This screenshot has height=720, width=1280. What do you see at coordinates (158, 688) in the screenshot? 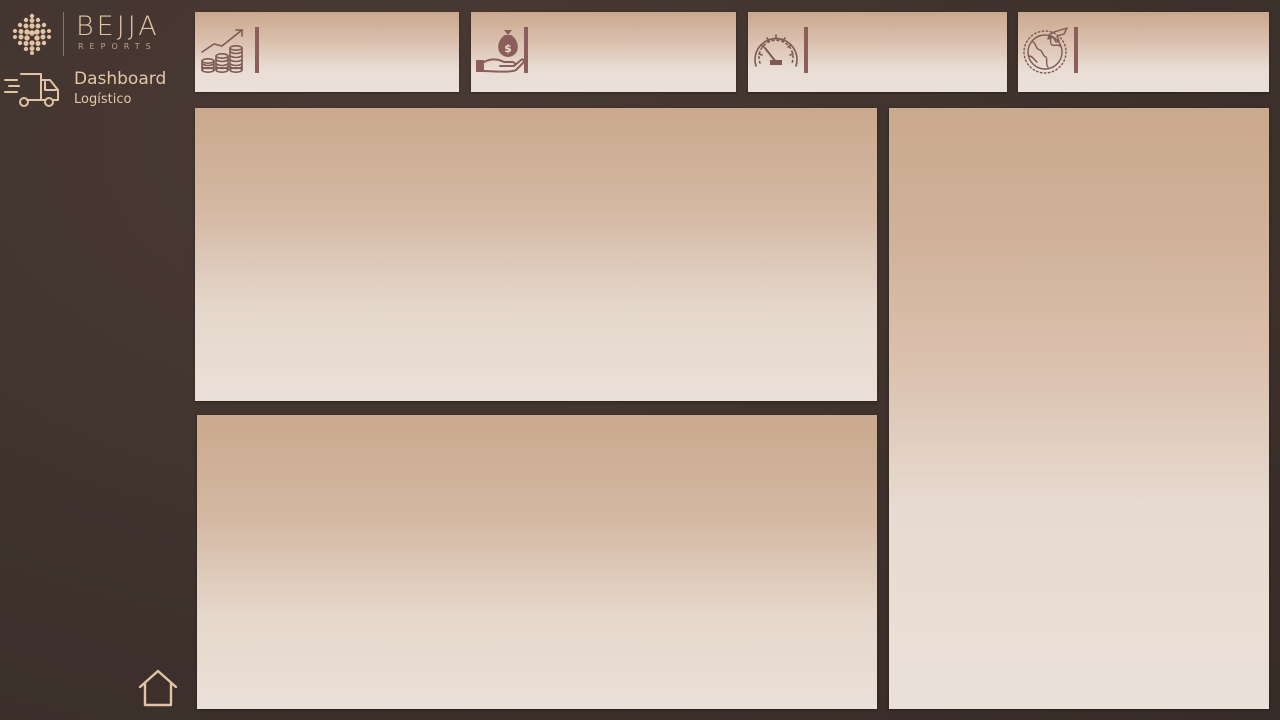
I see `home-icon` at bounding box center [158, 688].